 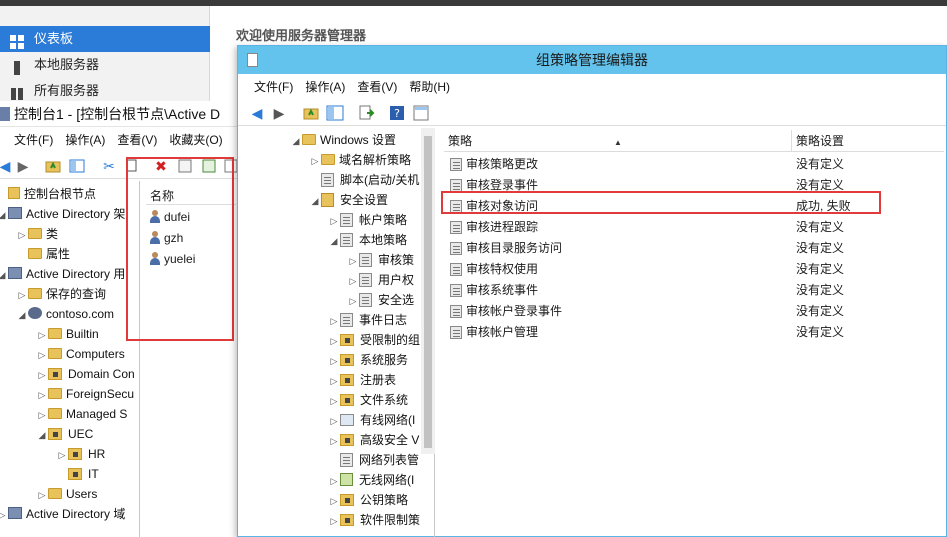 What do you see at coordinates (325, 87) in the screenshot?
I see `gpm-menu-action: 操作(A)` at bounding box center [325, 87].